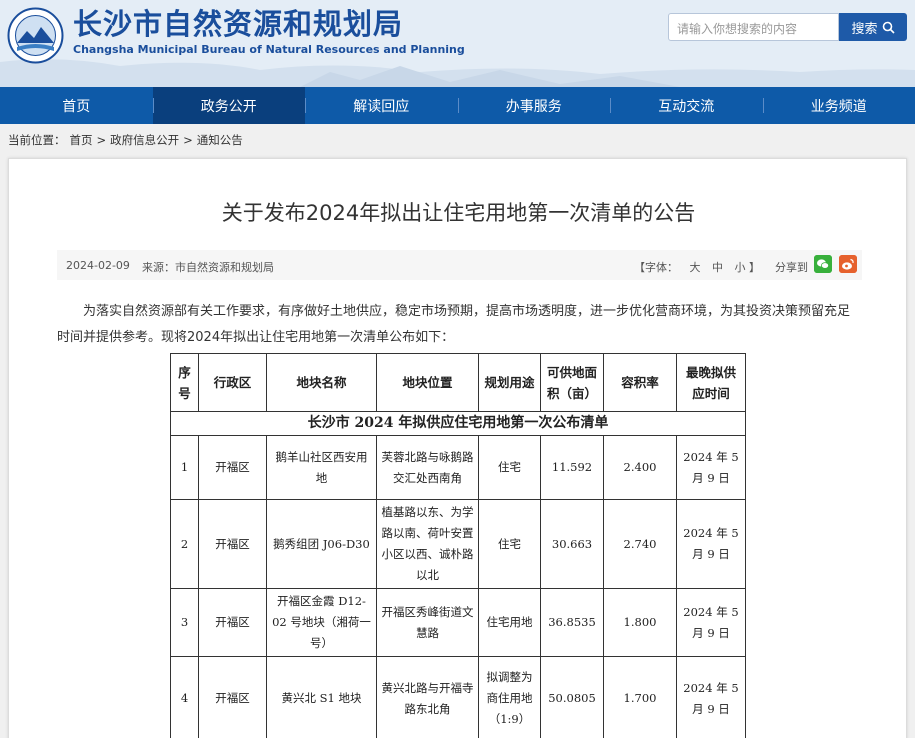 Image resolution: width=915 pixels, height=738 pixels. Describe the element at coordinates (838, 105) in the screenshot. I see `nav-item-business: 业务频道` at that location.